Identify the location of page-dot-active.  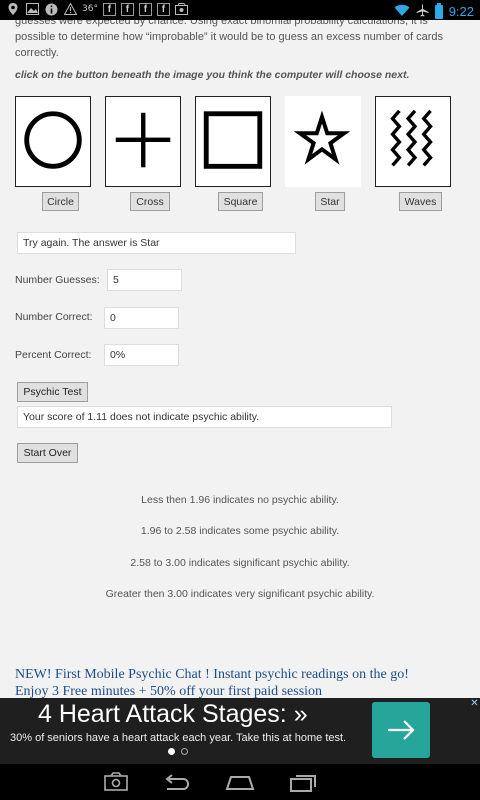
(171, 751).